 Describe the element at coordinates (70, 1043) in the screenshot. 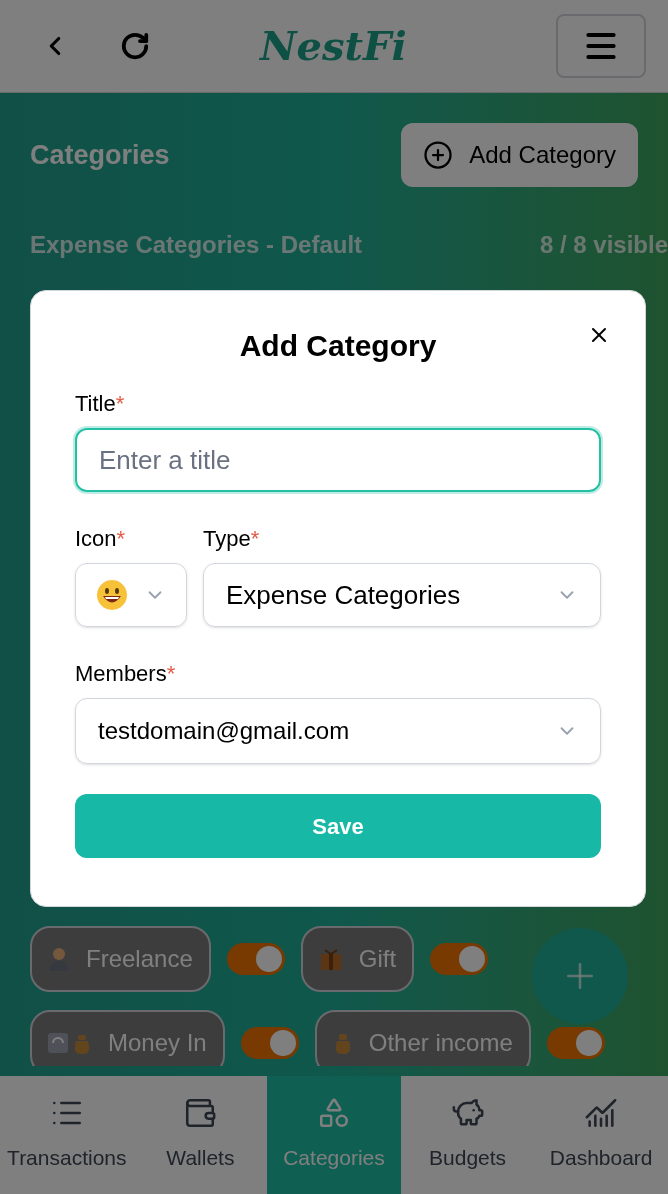

I see `money-exchange-icon` at that location.